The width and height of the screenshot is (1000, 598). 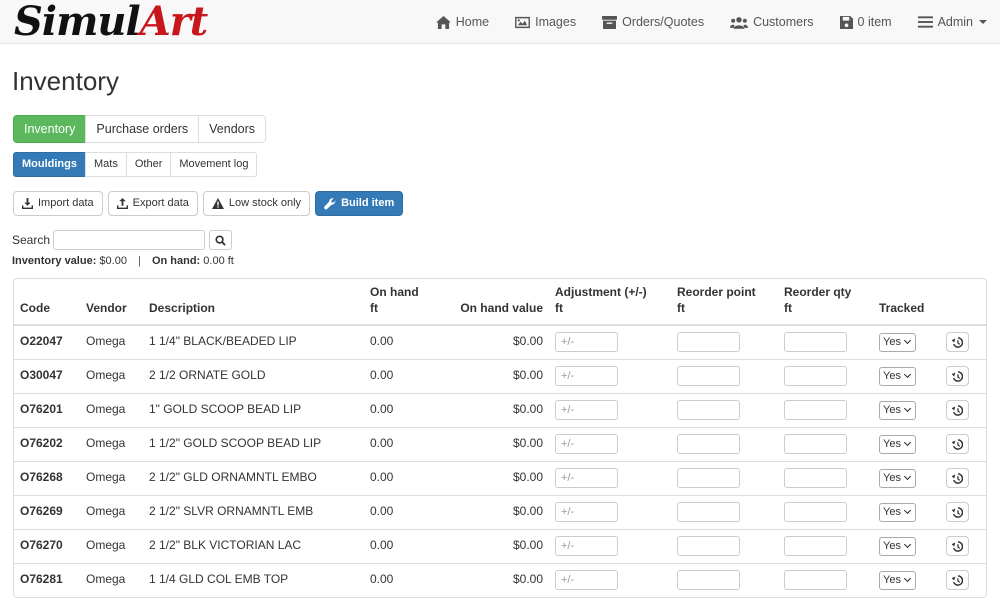 What do you see at coordinates (106, 164) in the screenshot?
I see `tab-mats: Mats` at bounding box center [106, 164].